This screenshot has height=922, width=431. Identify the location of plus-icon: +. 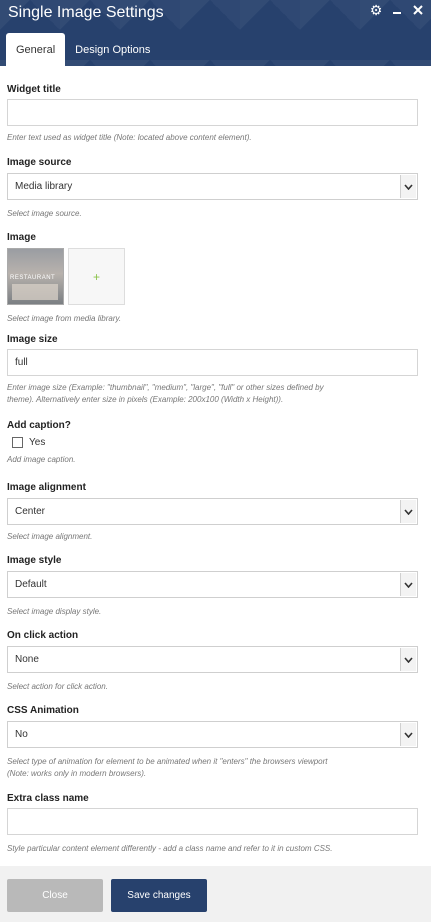
(96, 276).